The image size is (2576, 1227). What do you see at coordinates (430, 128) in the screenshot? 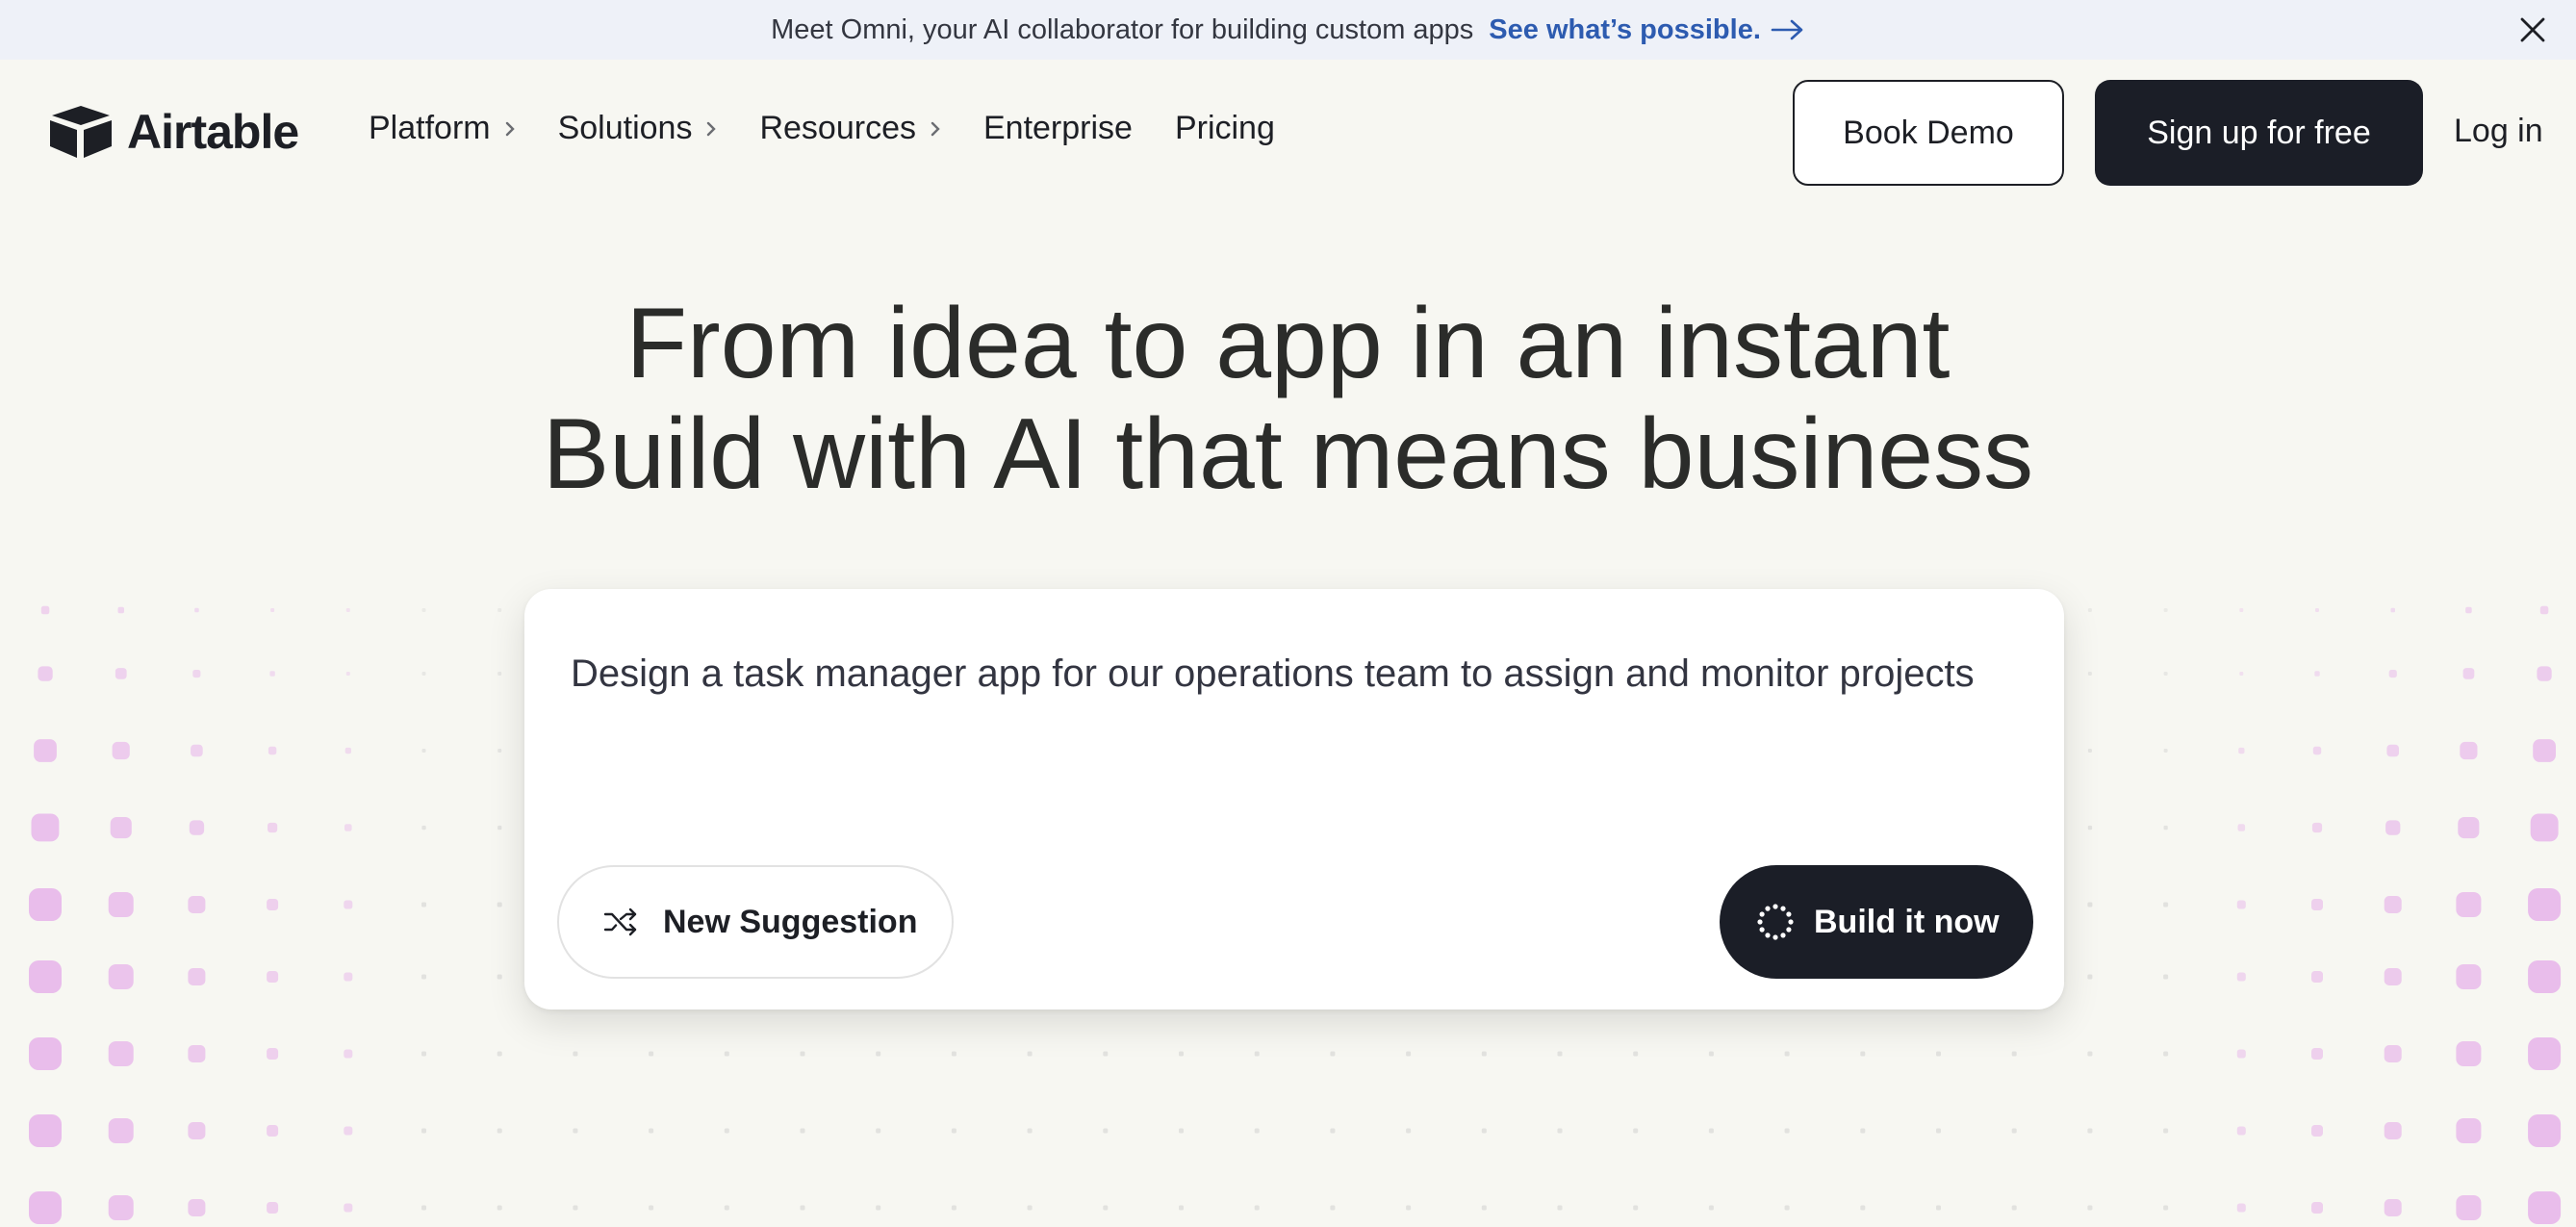
I see `menu-item-label: Platform` at bounding box center [430, 128].